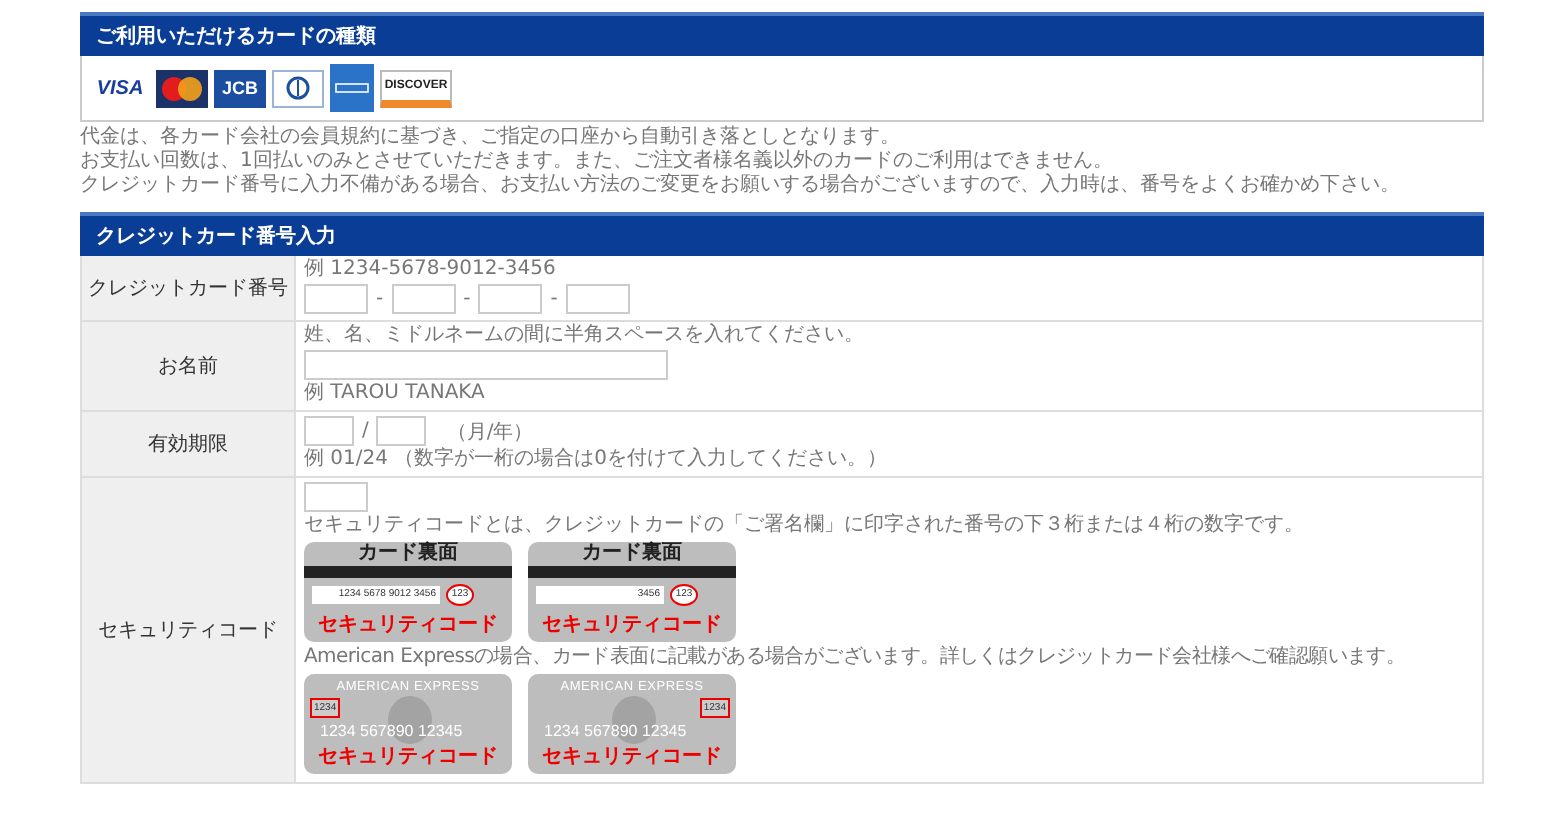 This screenshot has width=1566, height=840. Describe the element at coordinates (585, 336) in the screenshot. I see `hint-text: 姓、名、ミドルネームの間に半角スペースを入れてください。` at that location.